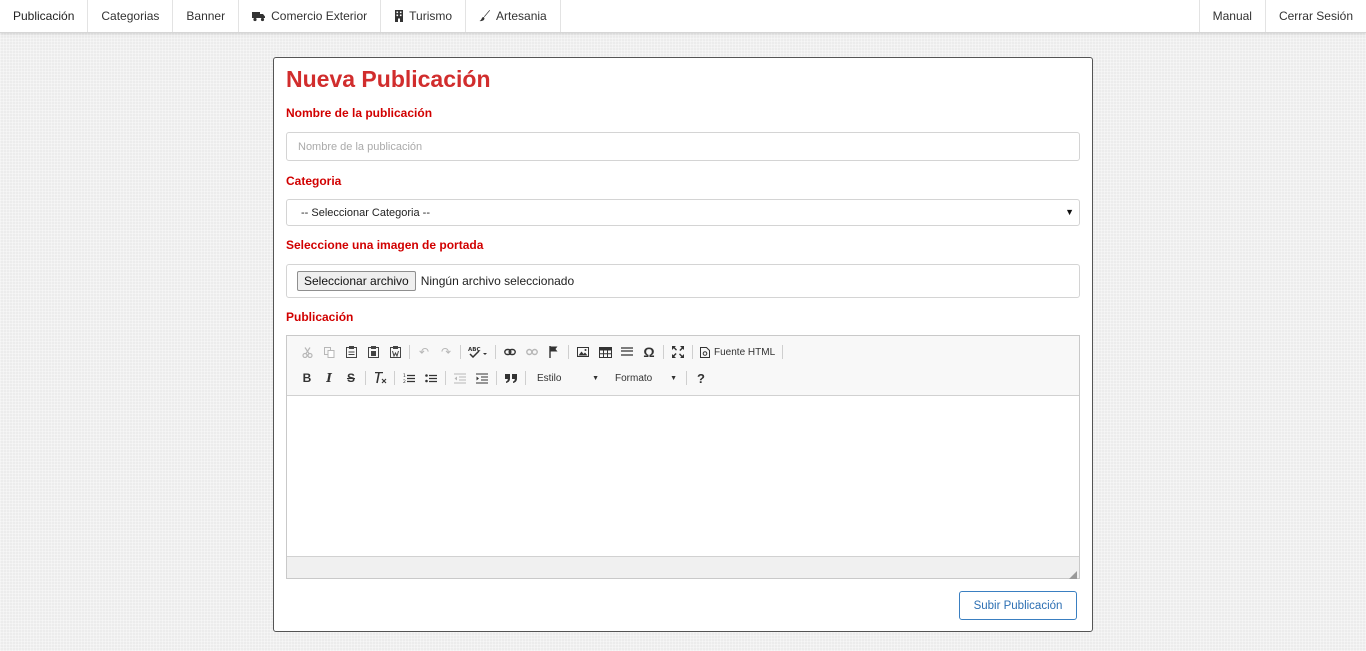 The image size is (1366, 651). I want to click on outdent-icon, so click(460, 378).